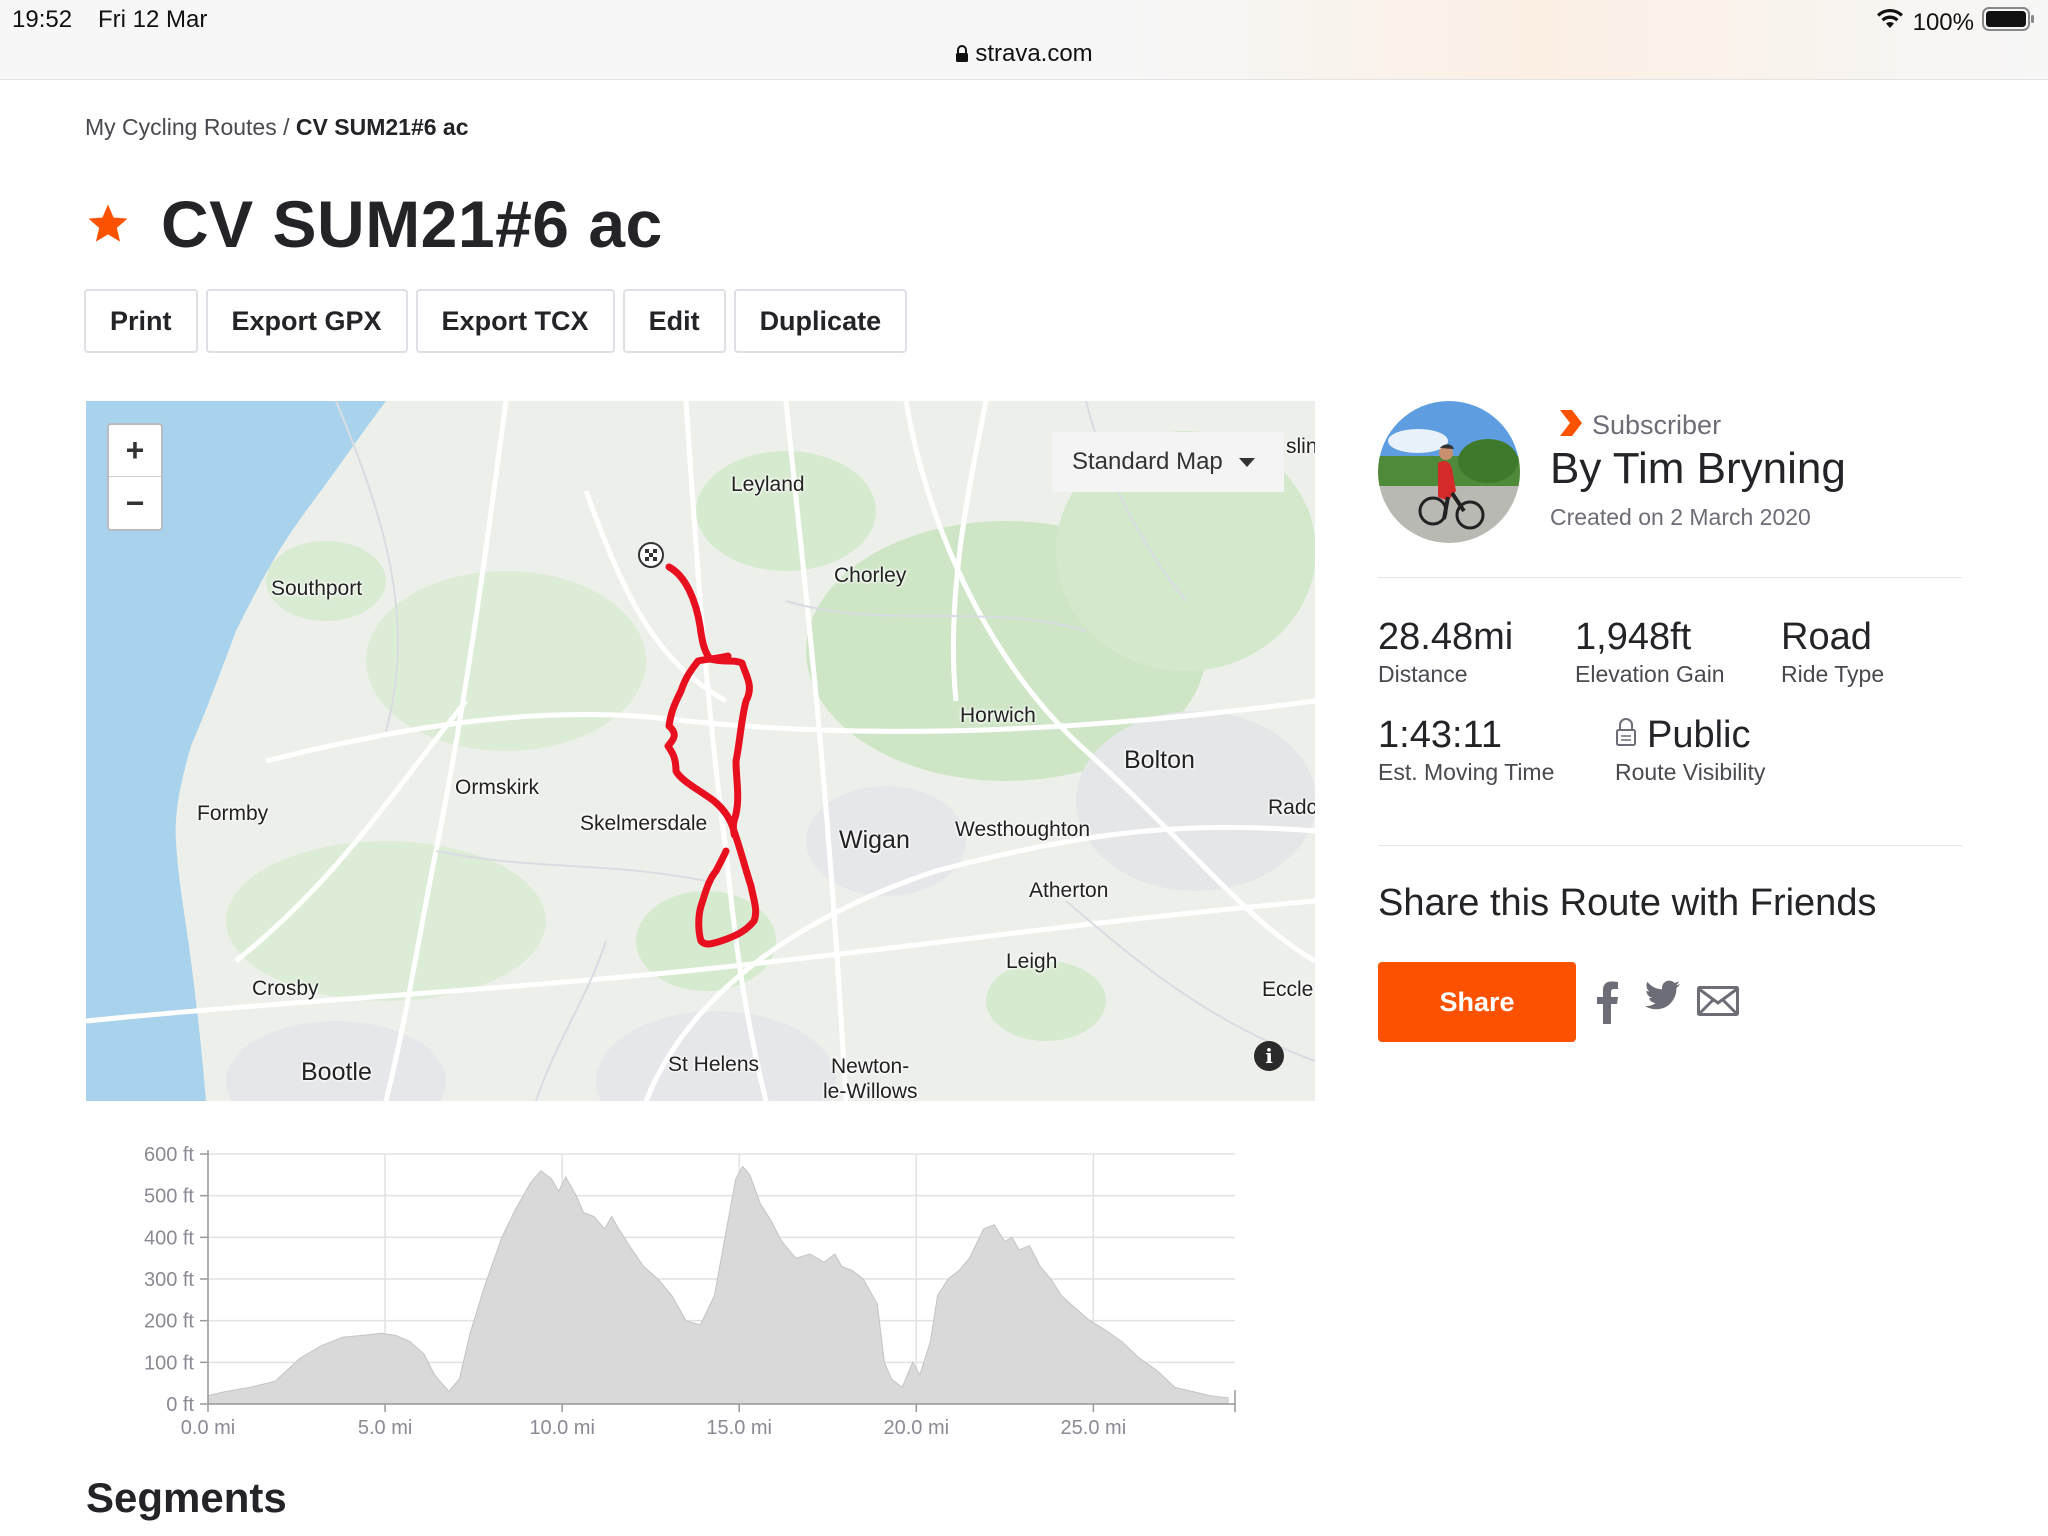 The height and width of the screenshot is (1536, 2048). I want to click on share-heading: Share this Route with Friends, so click(1627, 903).